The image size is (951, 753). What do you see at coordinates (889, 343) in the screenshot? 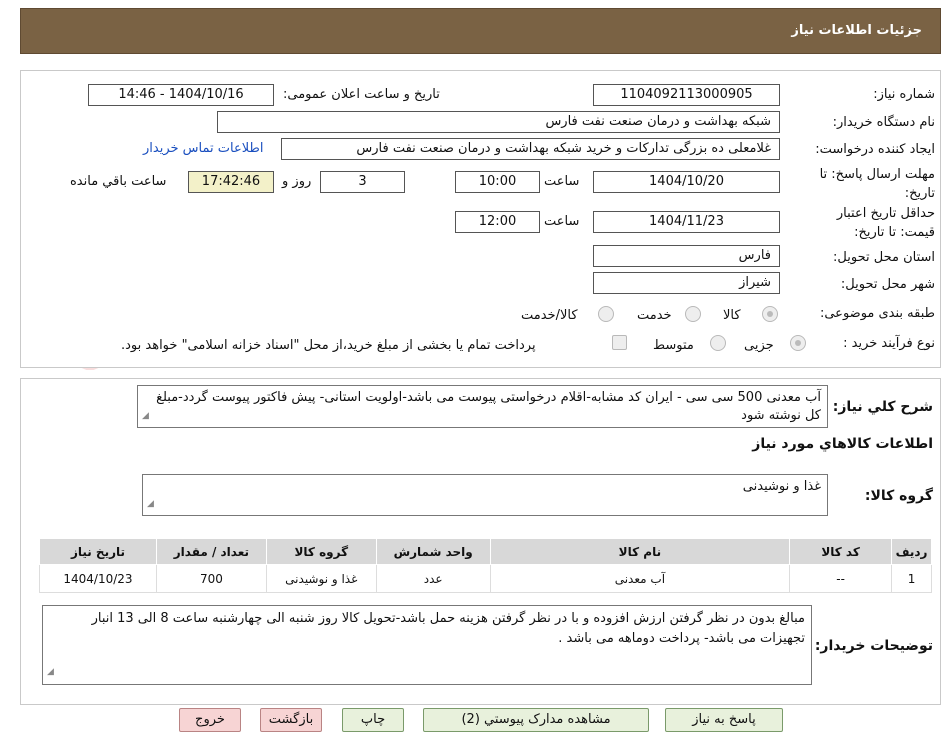
I see `purchase-type-label: نوع فرآیند خرید :` at bounding box center [889, 343].